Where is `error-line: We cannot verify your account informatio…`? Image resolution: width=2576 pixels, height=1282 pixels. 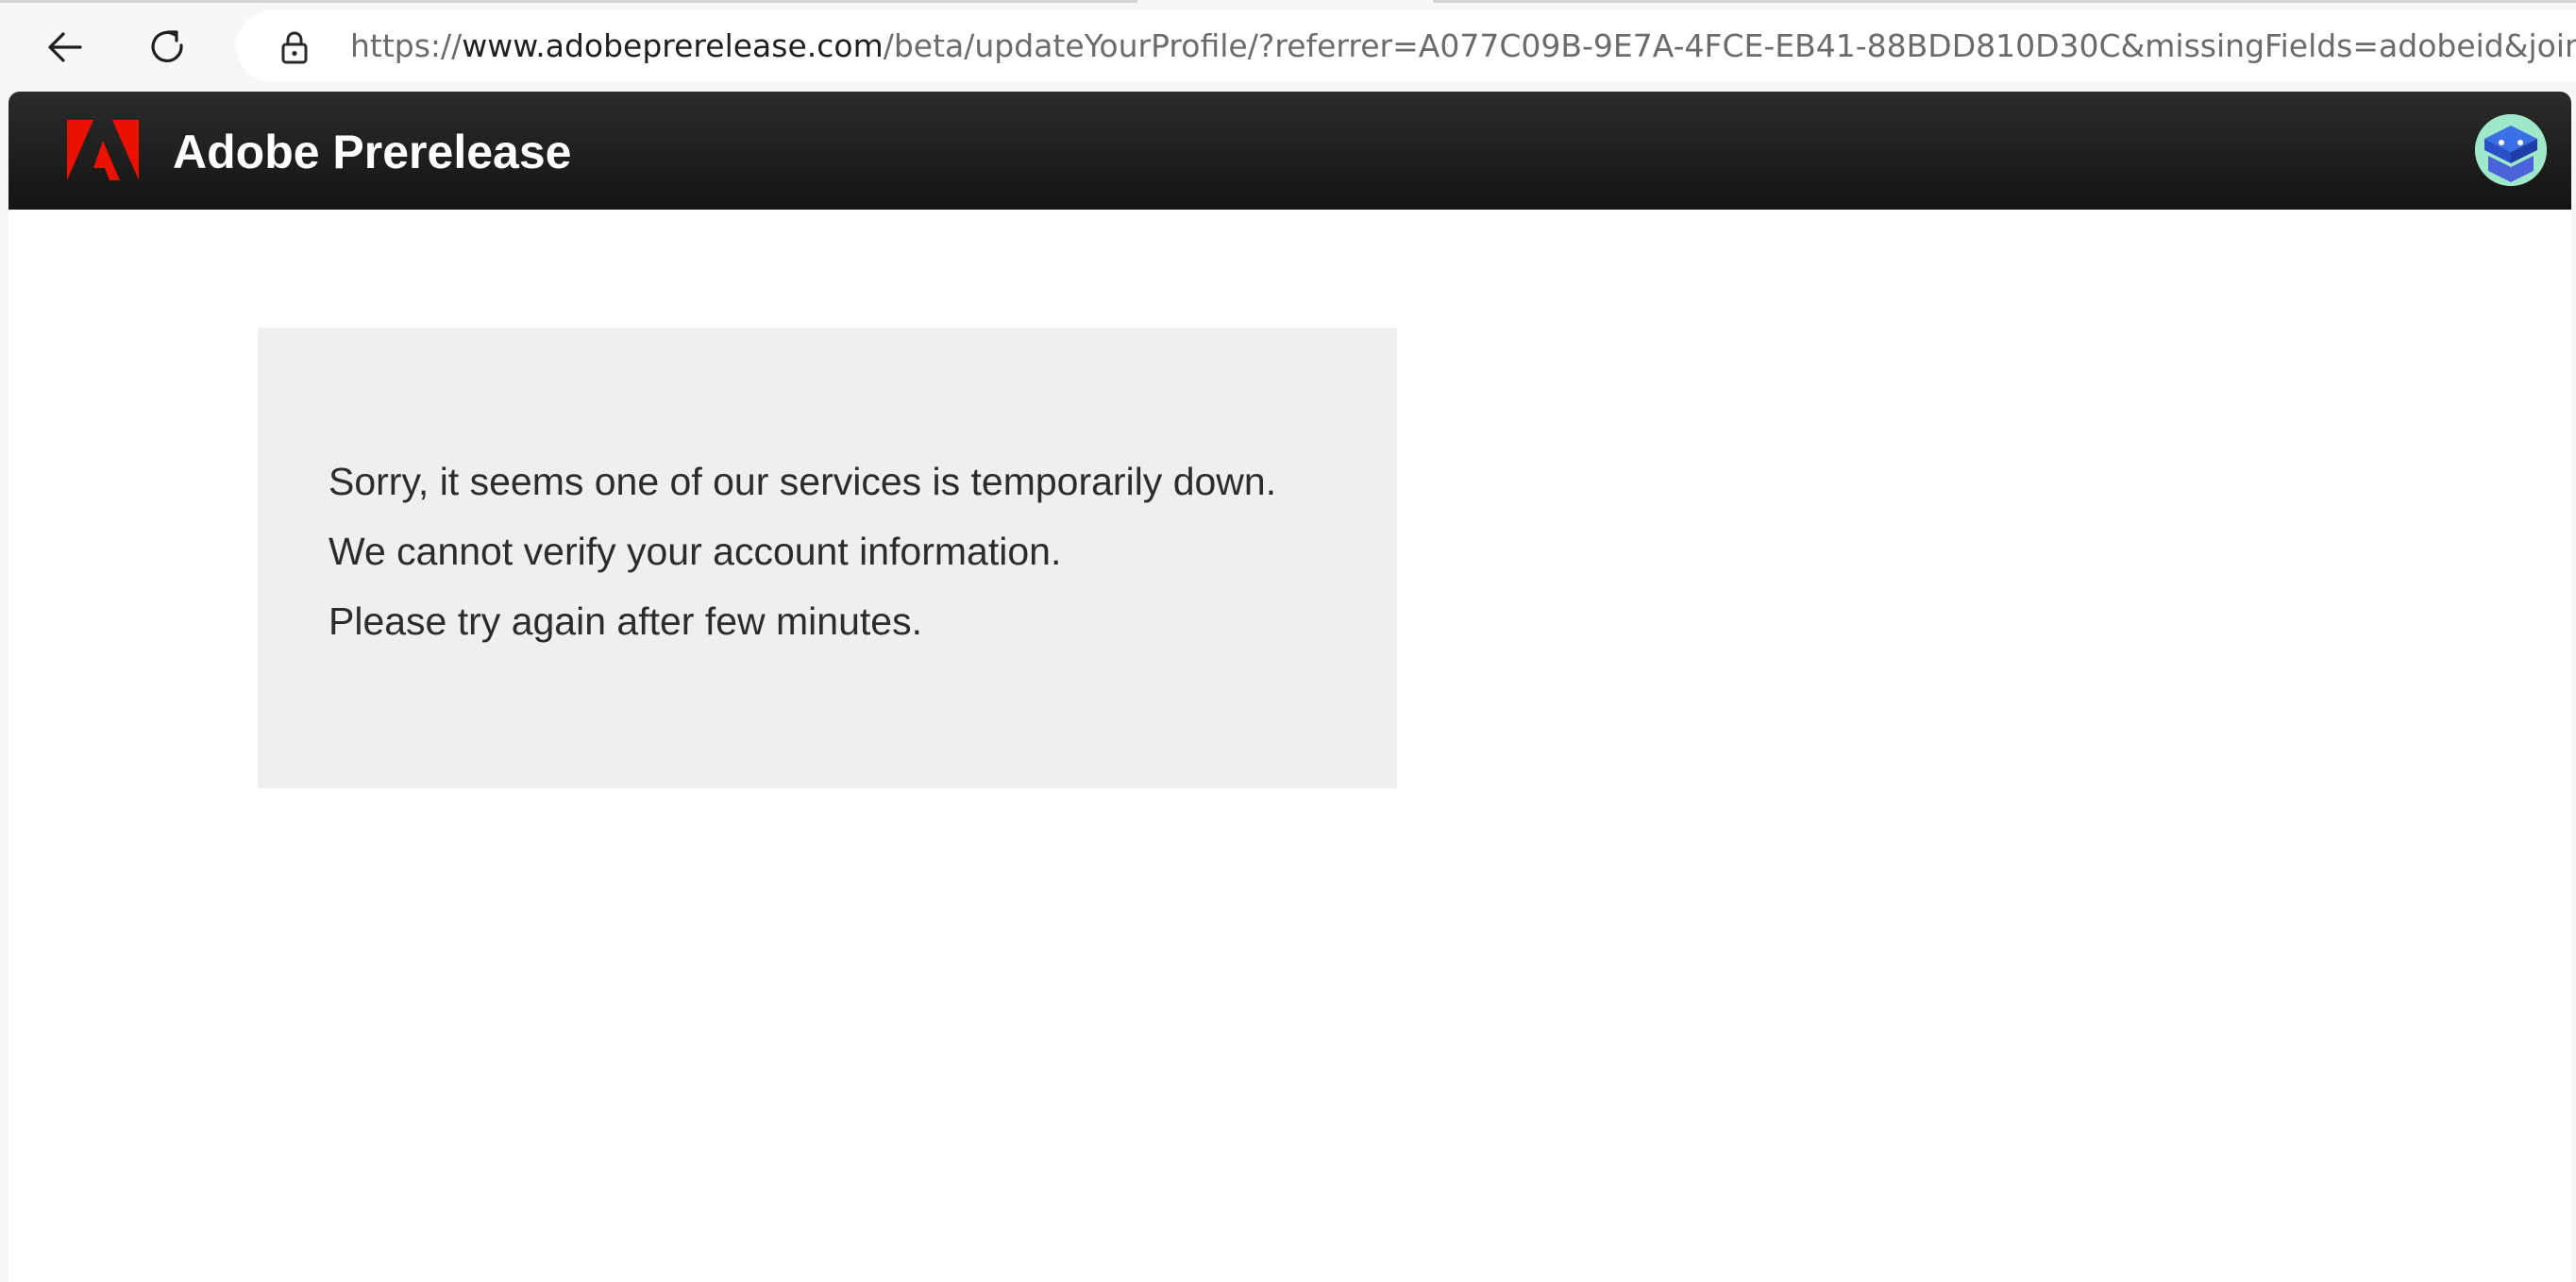 error-line: We cannot verify your account informatio… is located at coordinates (695, 551).